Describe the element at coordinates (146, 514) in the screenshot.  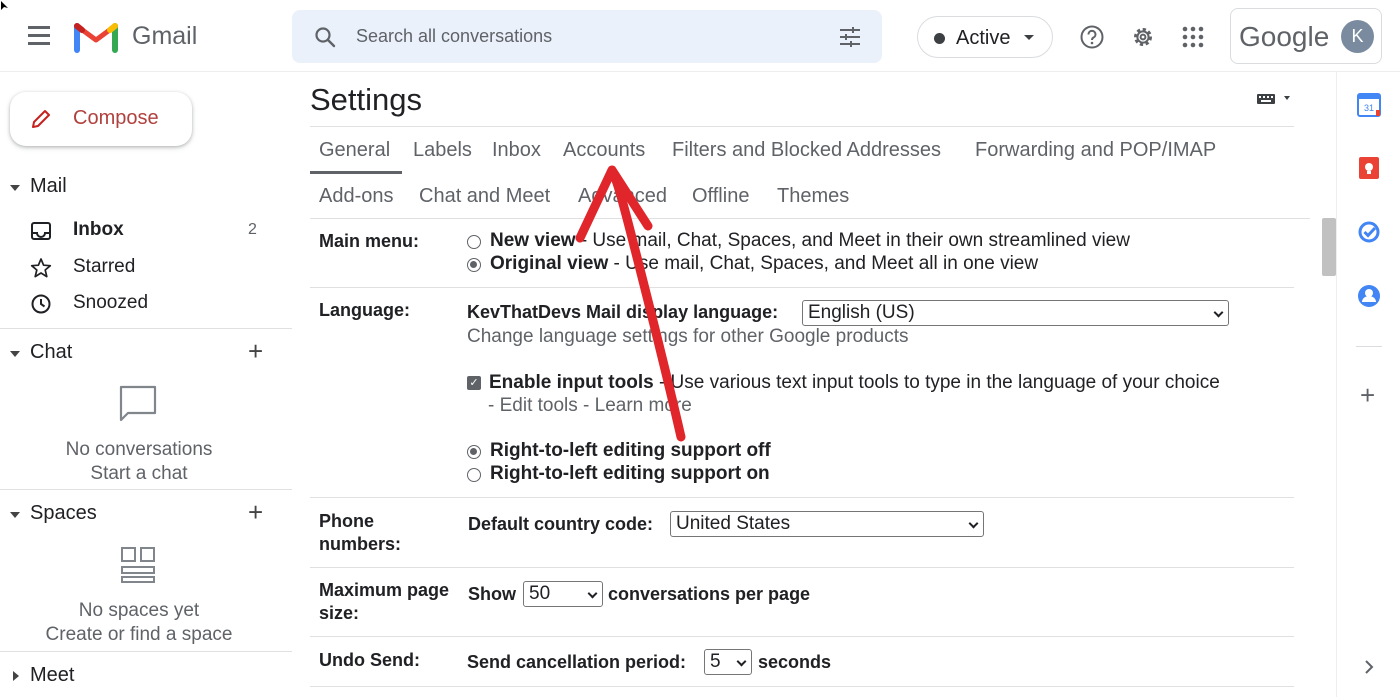
I see `spaces-section-header: Spaces +` at that location.